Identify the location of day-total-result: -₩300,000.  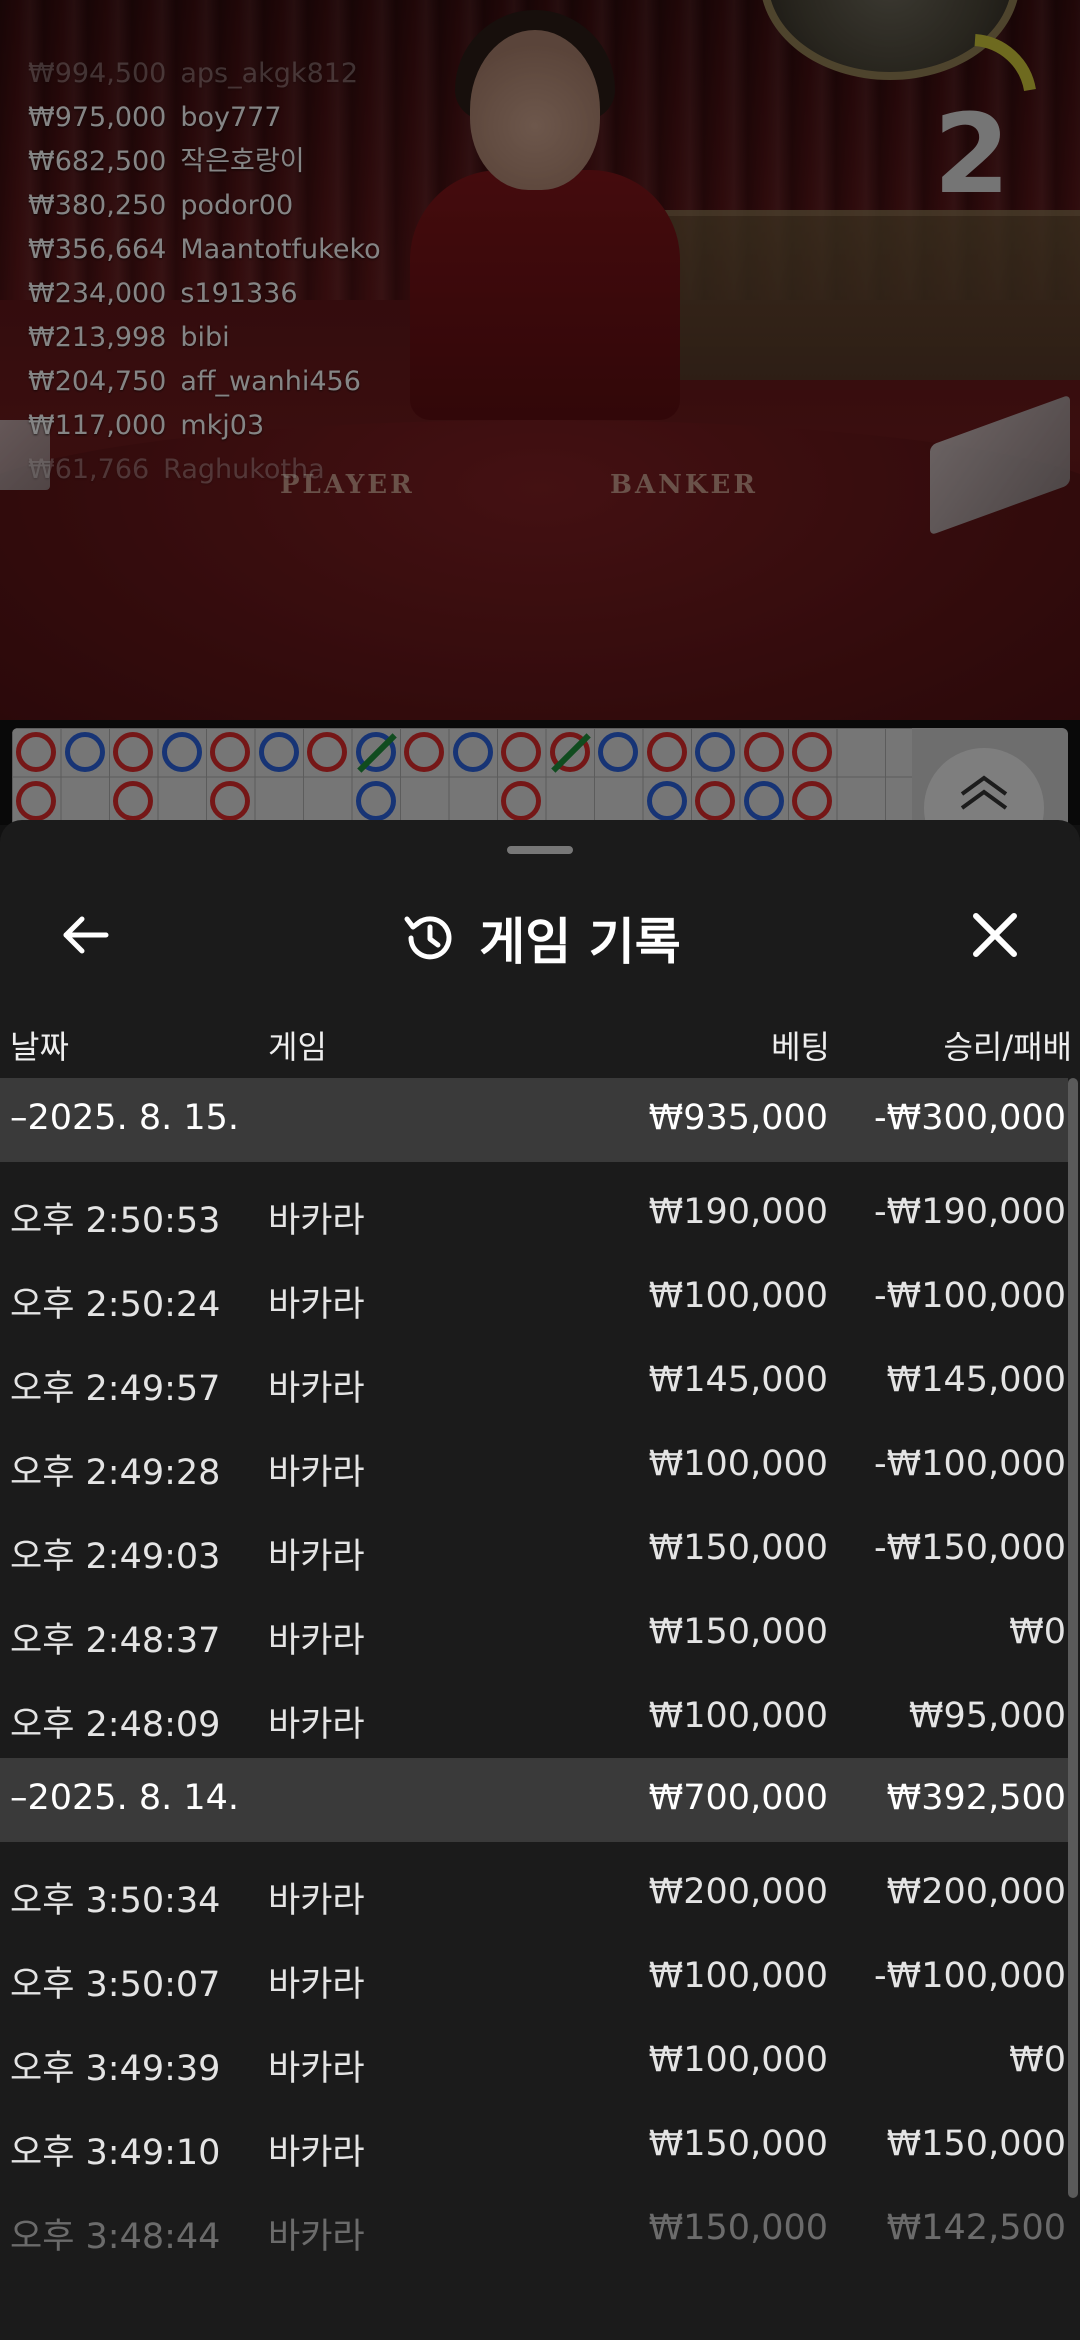
(970, 1118).